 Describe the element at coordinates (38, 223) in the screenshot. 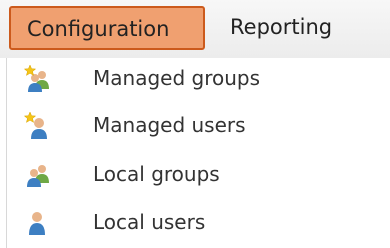

I see `local-user-icon` at that location.